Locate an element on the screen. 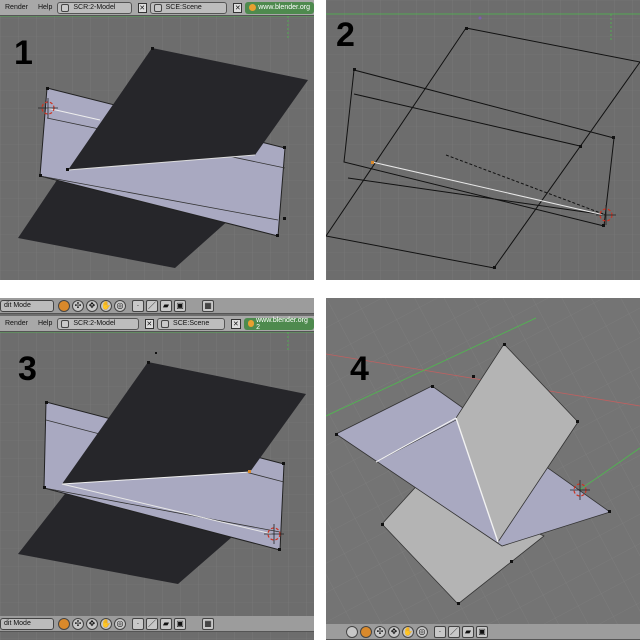 This screenshot has width=640, height=640. panel-number-4: 4 is located at coordinates (359, 369).